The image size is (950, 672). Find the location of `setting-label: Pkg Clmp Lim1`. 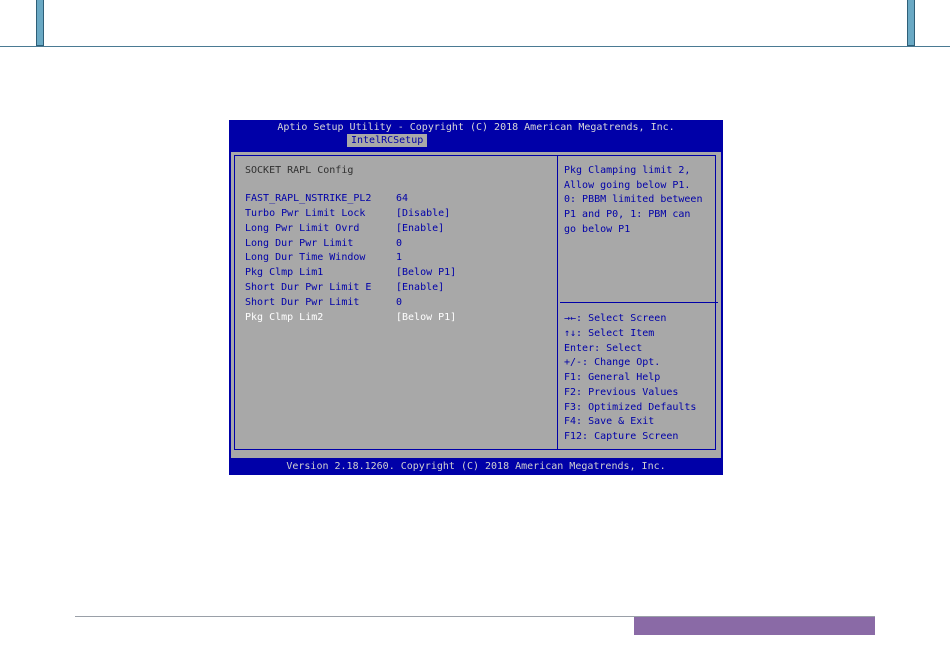

setting-label: Pkg Clmp Lim1 is located at coordinates (284, 272).